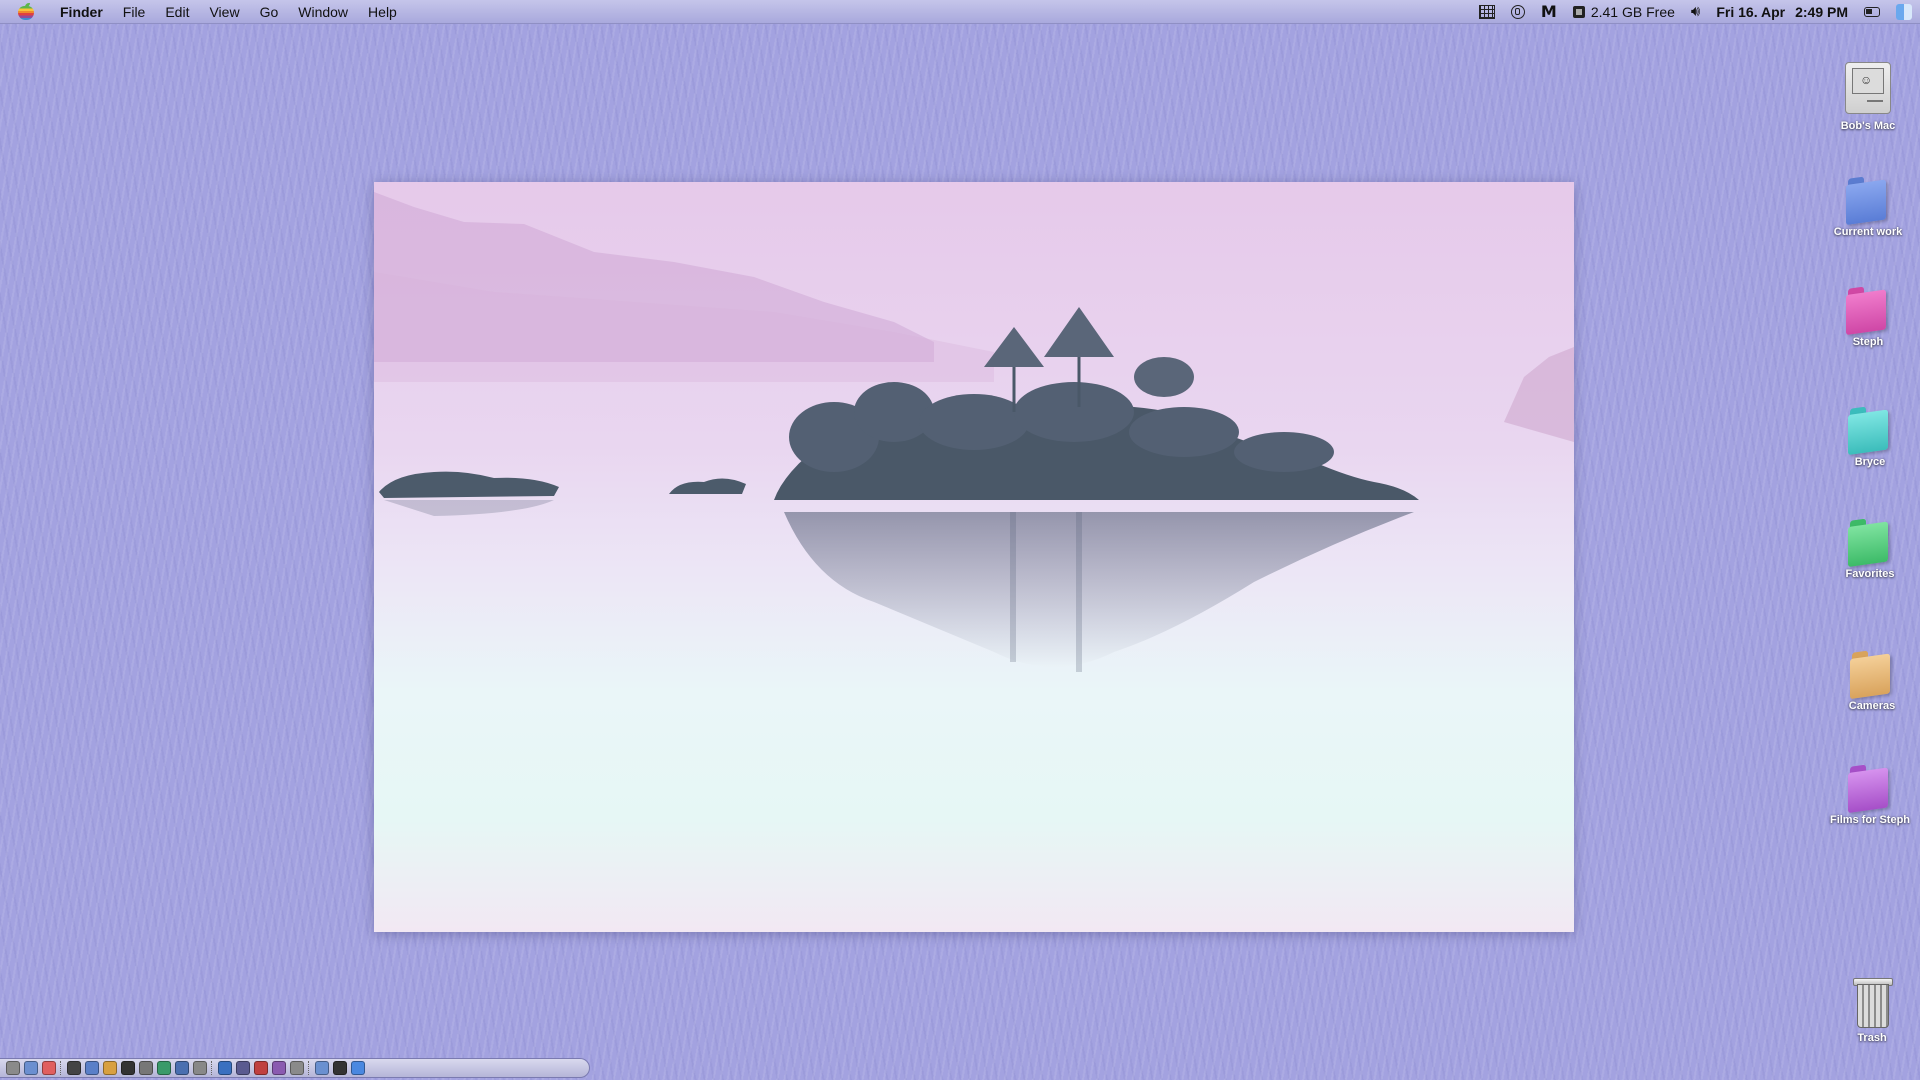 The height and width of the screenshot is (1080, 1920). I want to click on desktop-icon-label: Films for Steph, so click(1870, 820).